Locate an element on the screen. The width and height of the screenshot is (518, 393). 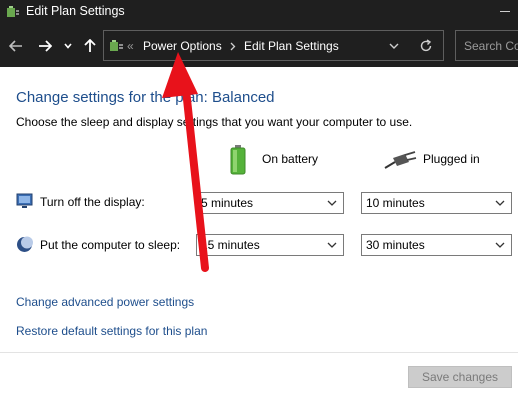
sleep-battery-value: 15 minutes is located at coordinates (230, 245).